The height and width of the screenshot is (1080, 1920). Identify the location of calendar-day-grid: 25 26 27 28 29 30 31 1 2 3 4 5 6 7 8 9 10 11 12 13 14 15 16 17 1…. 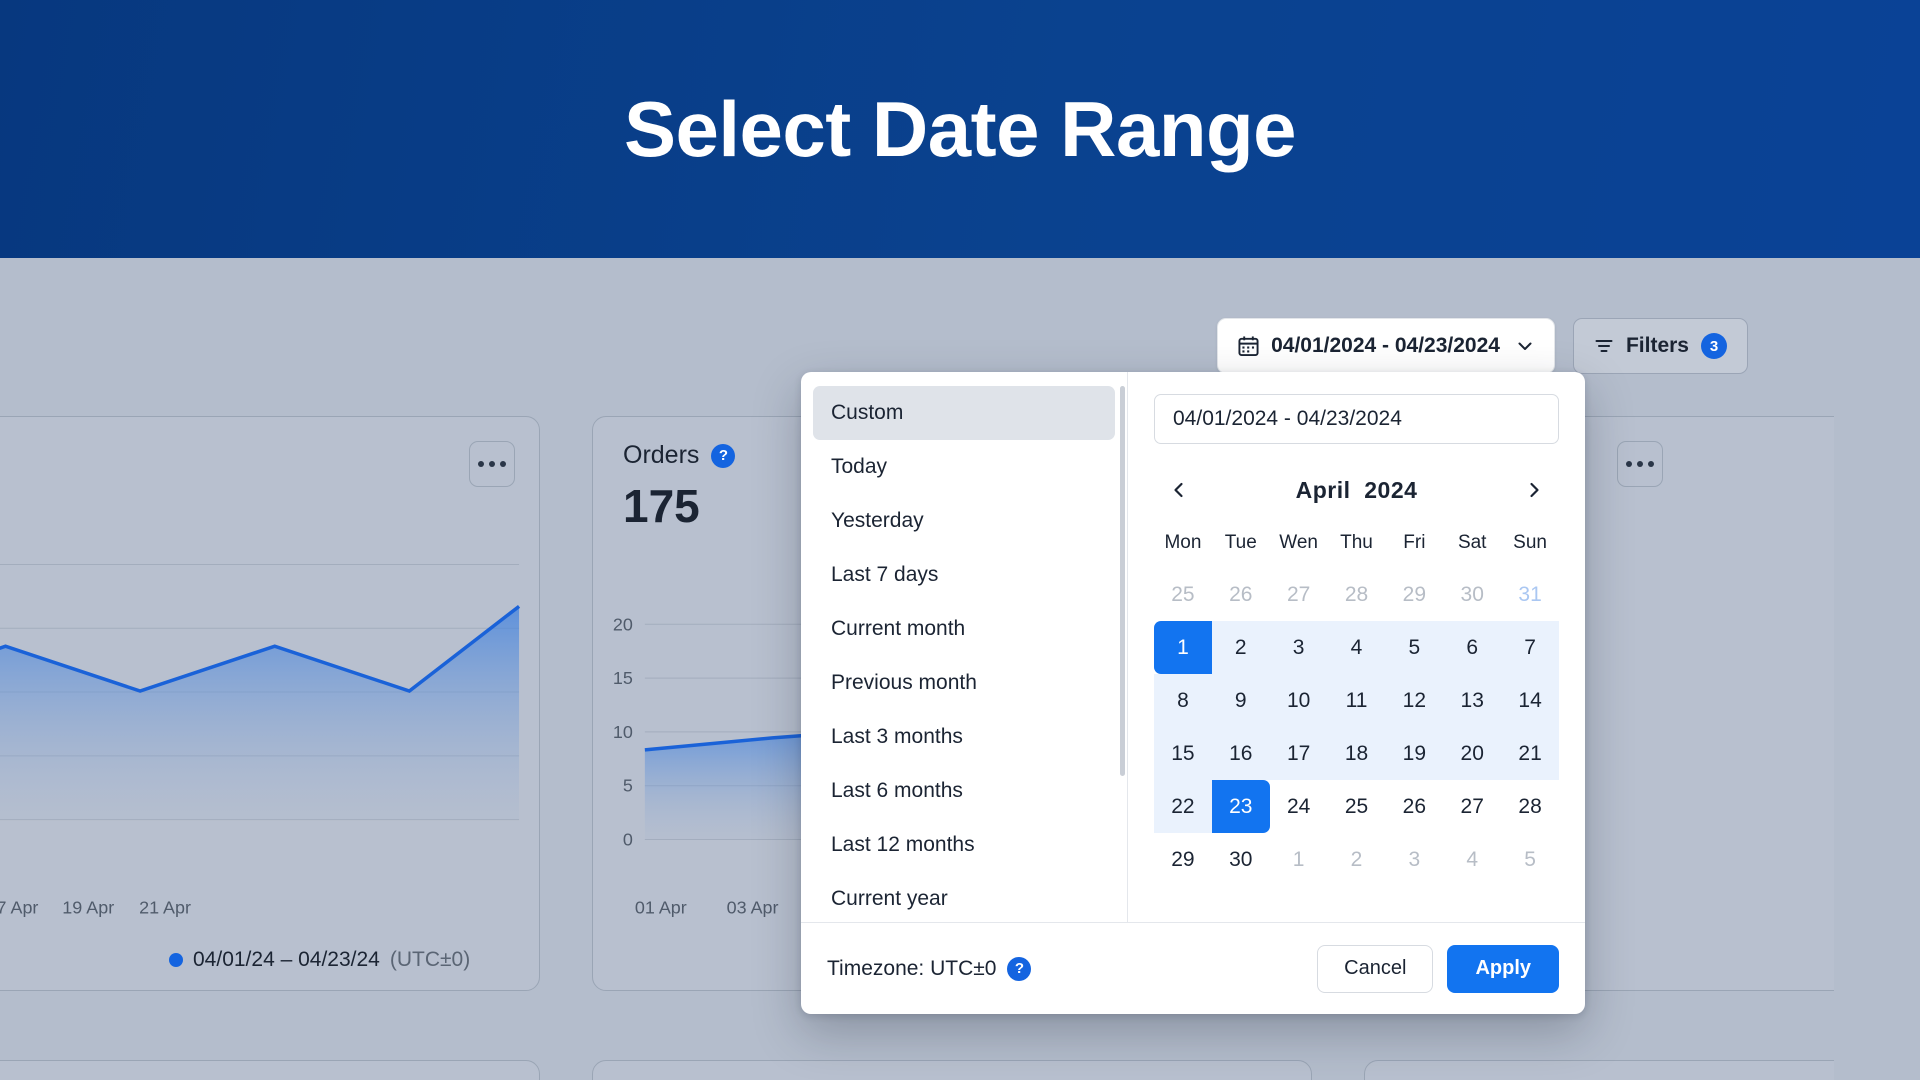
(1356, 727).